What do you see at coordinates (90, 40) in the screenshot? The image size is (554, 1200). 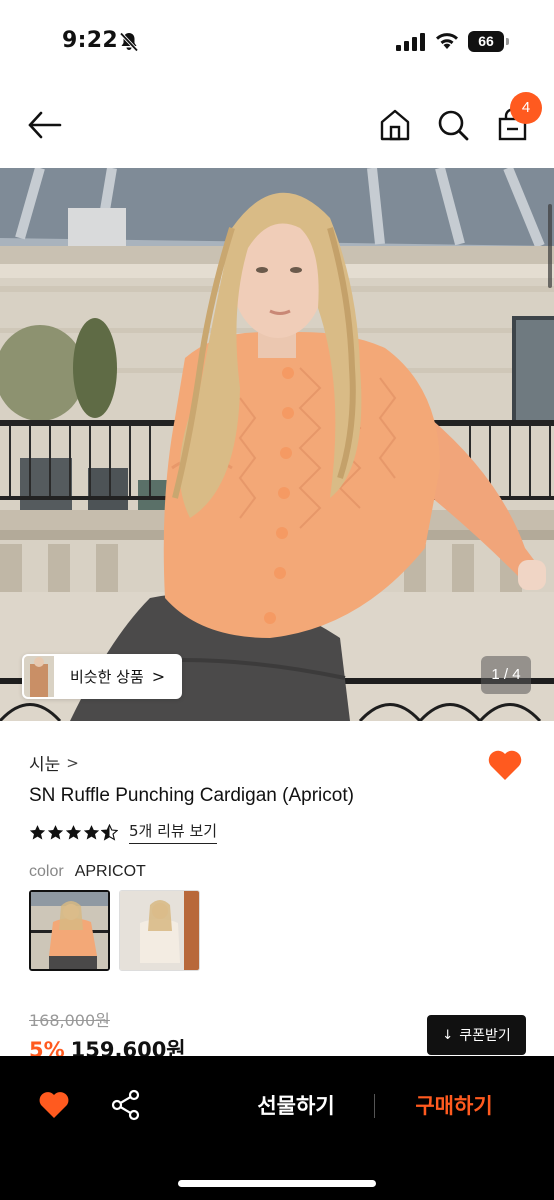 I see `status-time: 9:22` at bounding box center [90, 40].